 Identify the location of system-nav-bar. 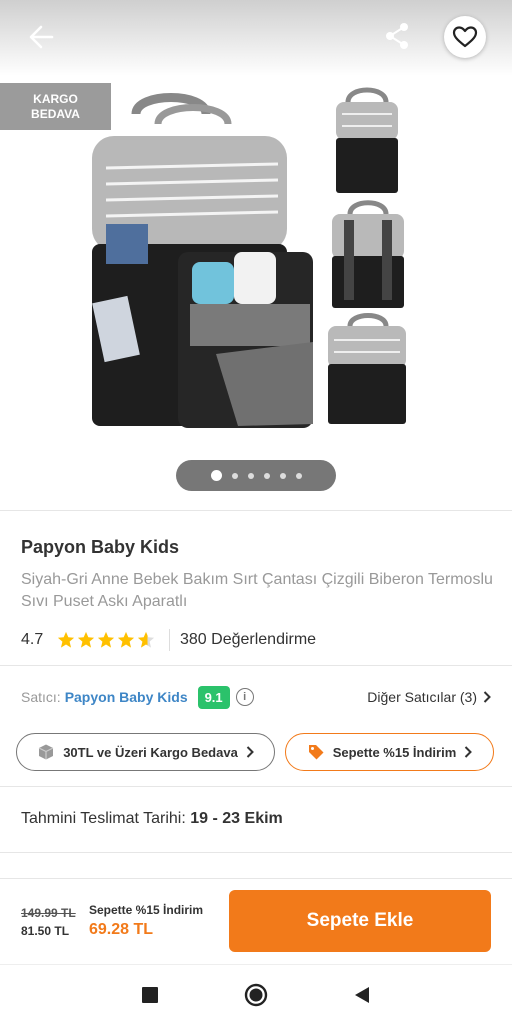
(256, 994).